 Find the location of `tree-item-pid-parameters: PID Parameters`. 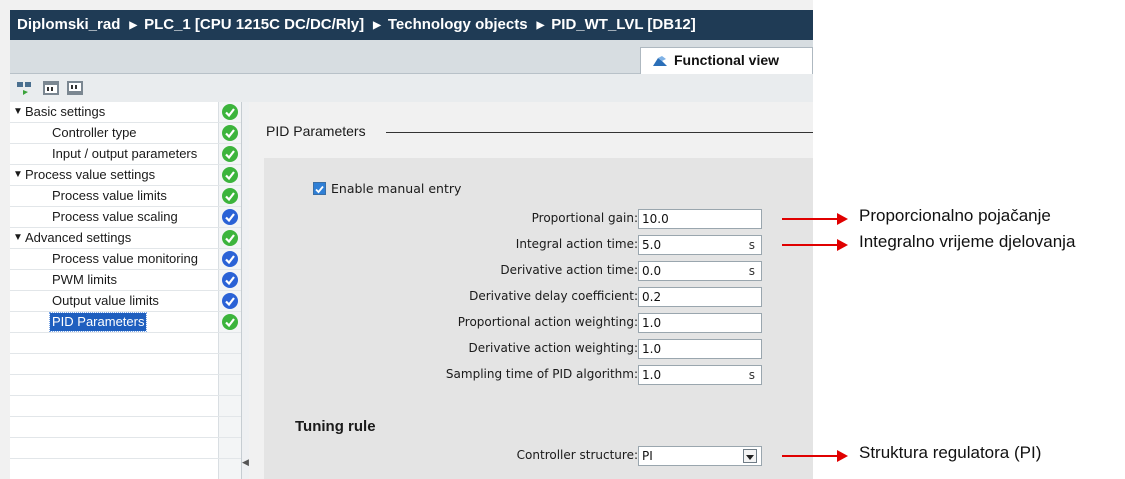

tree-item-pid-parameters: PID Parameters is located at coordinates (125, 322).